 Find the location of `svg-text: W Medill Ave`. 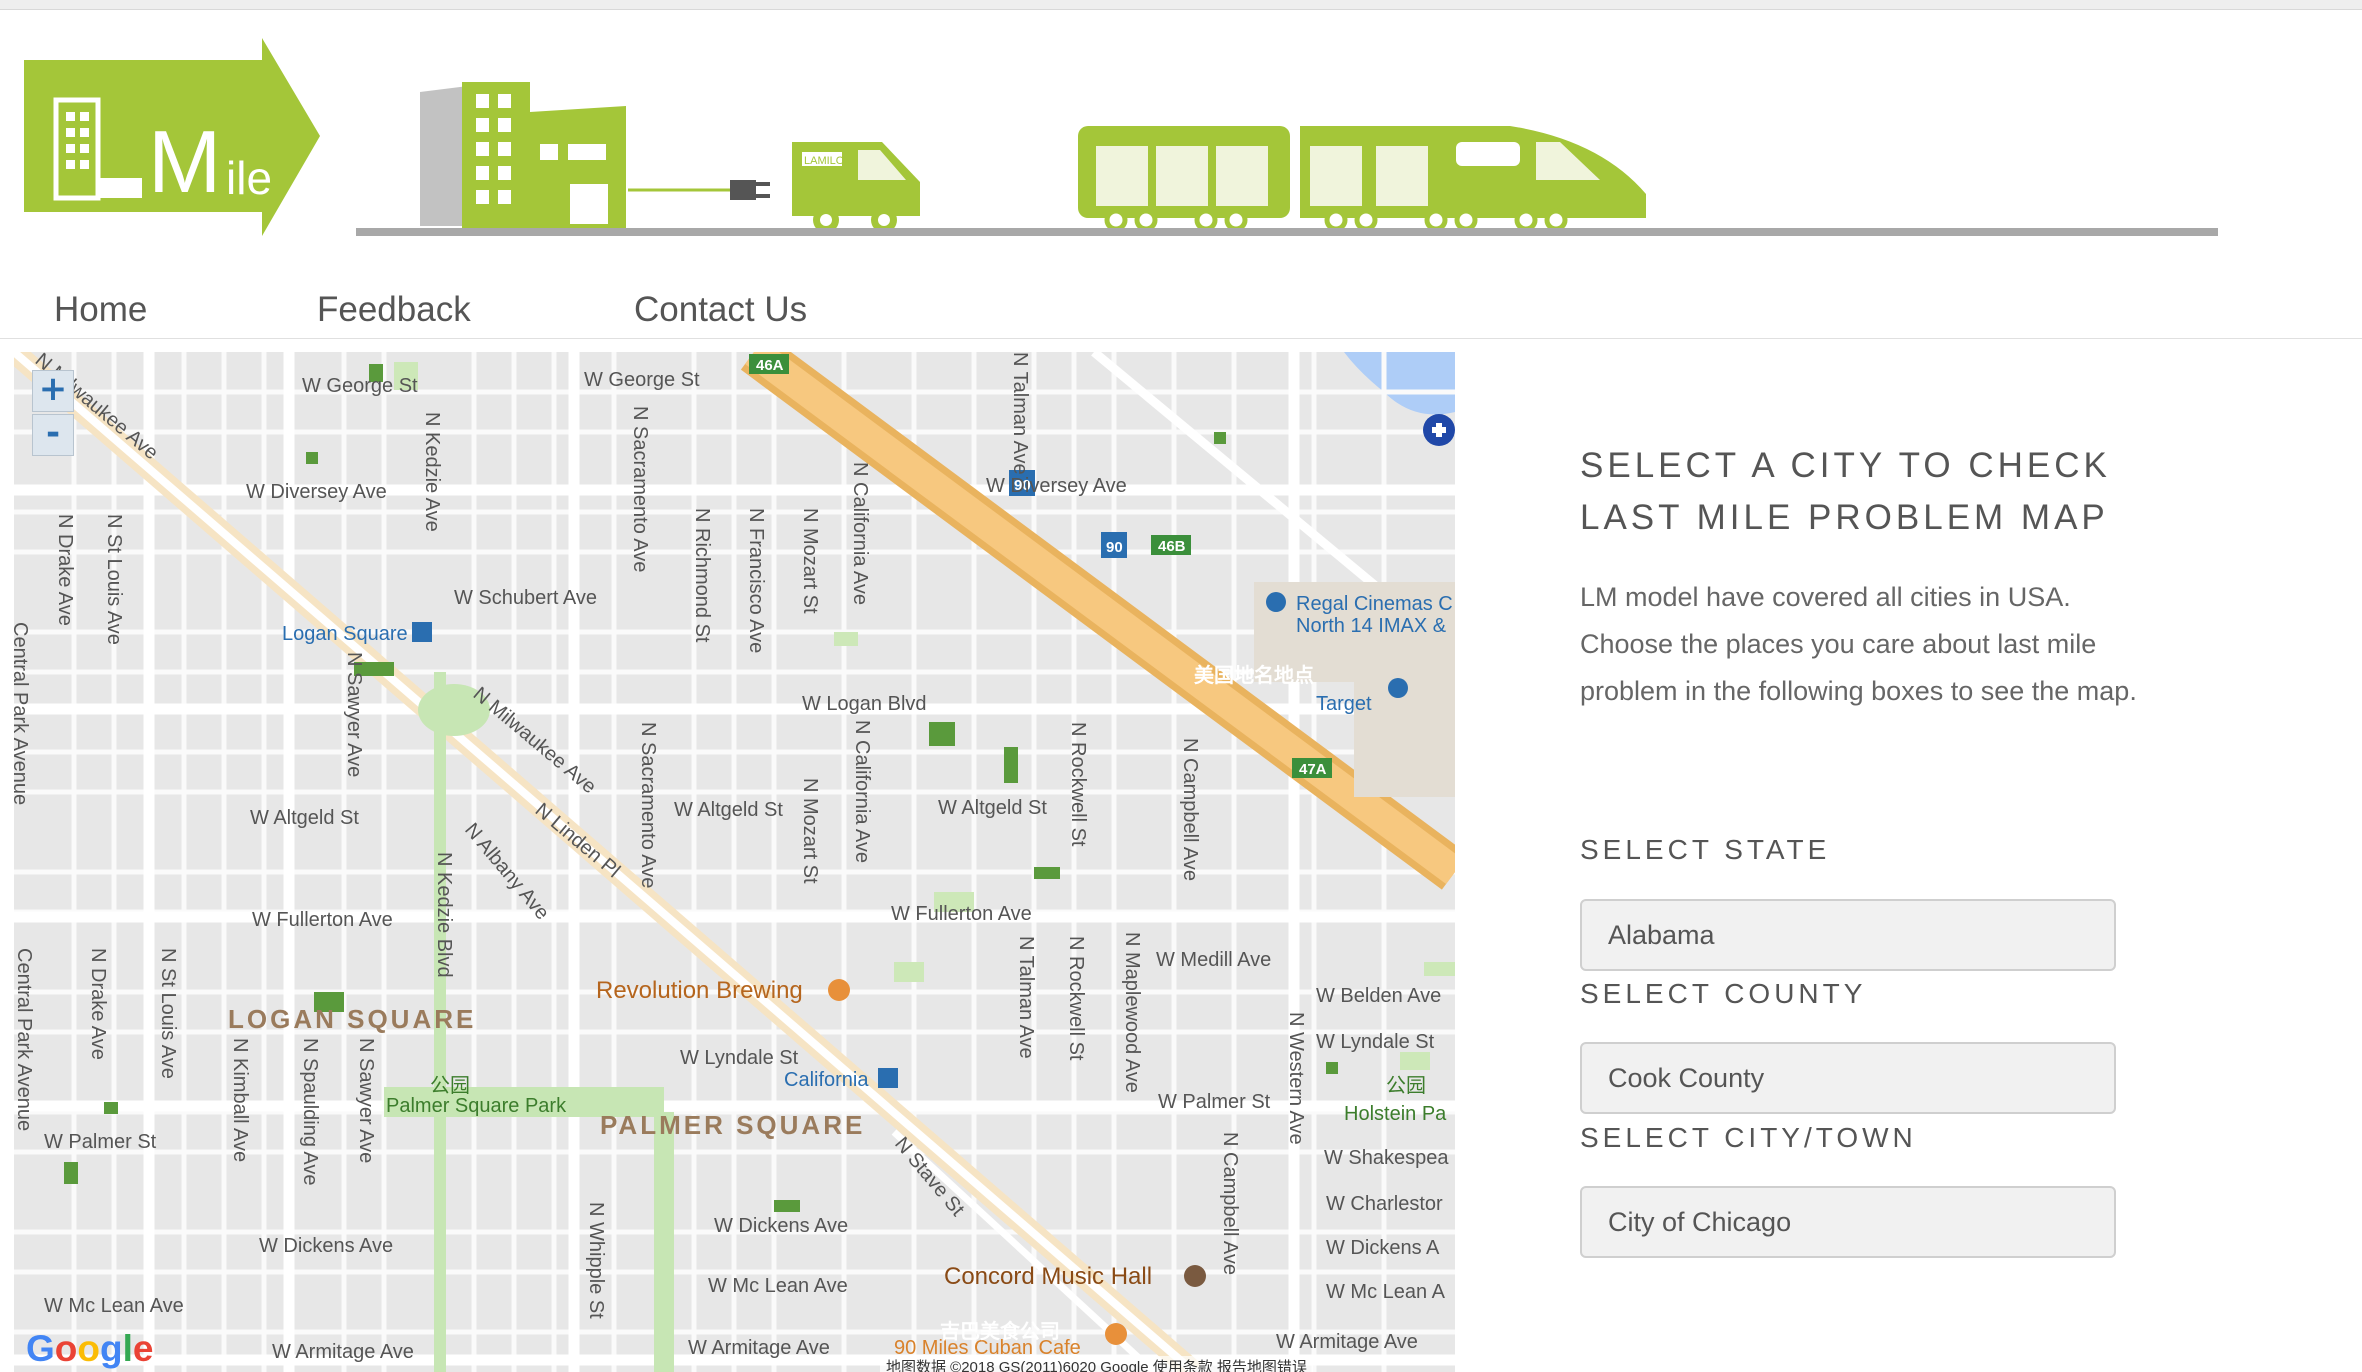

svg-text: W Medill Ave is located at coordinates (1213, 960).